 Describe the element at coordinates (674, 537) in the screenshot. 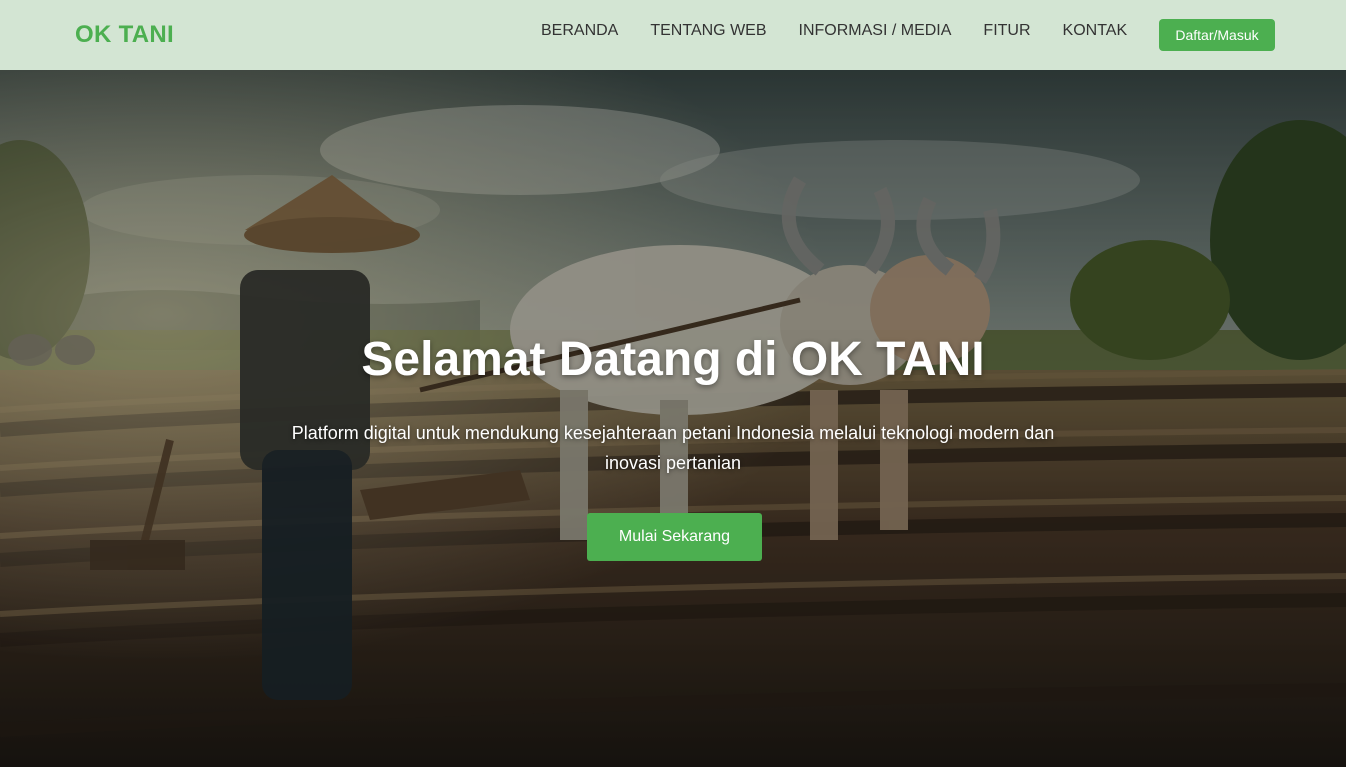

I see `get-started-button: Mulai Sekarang` at that location.